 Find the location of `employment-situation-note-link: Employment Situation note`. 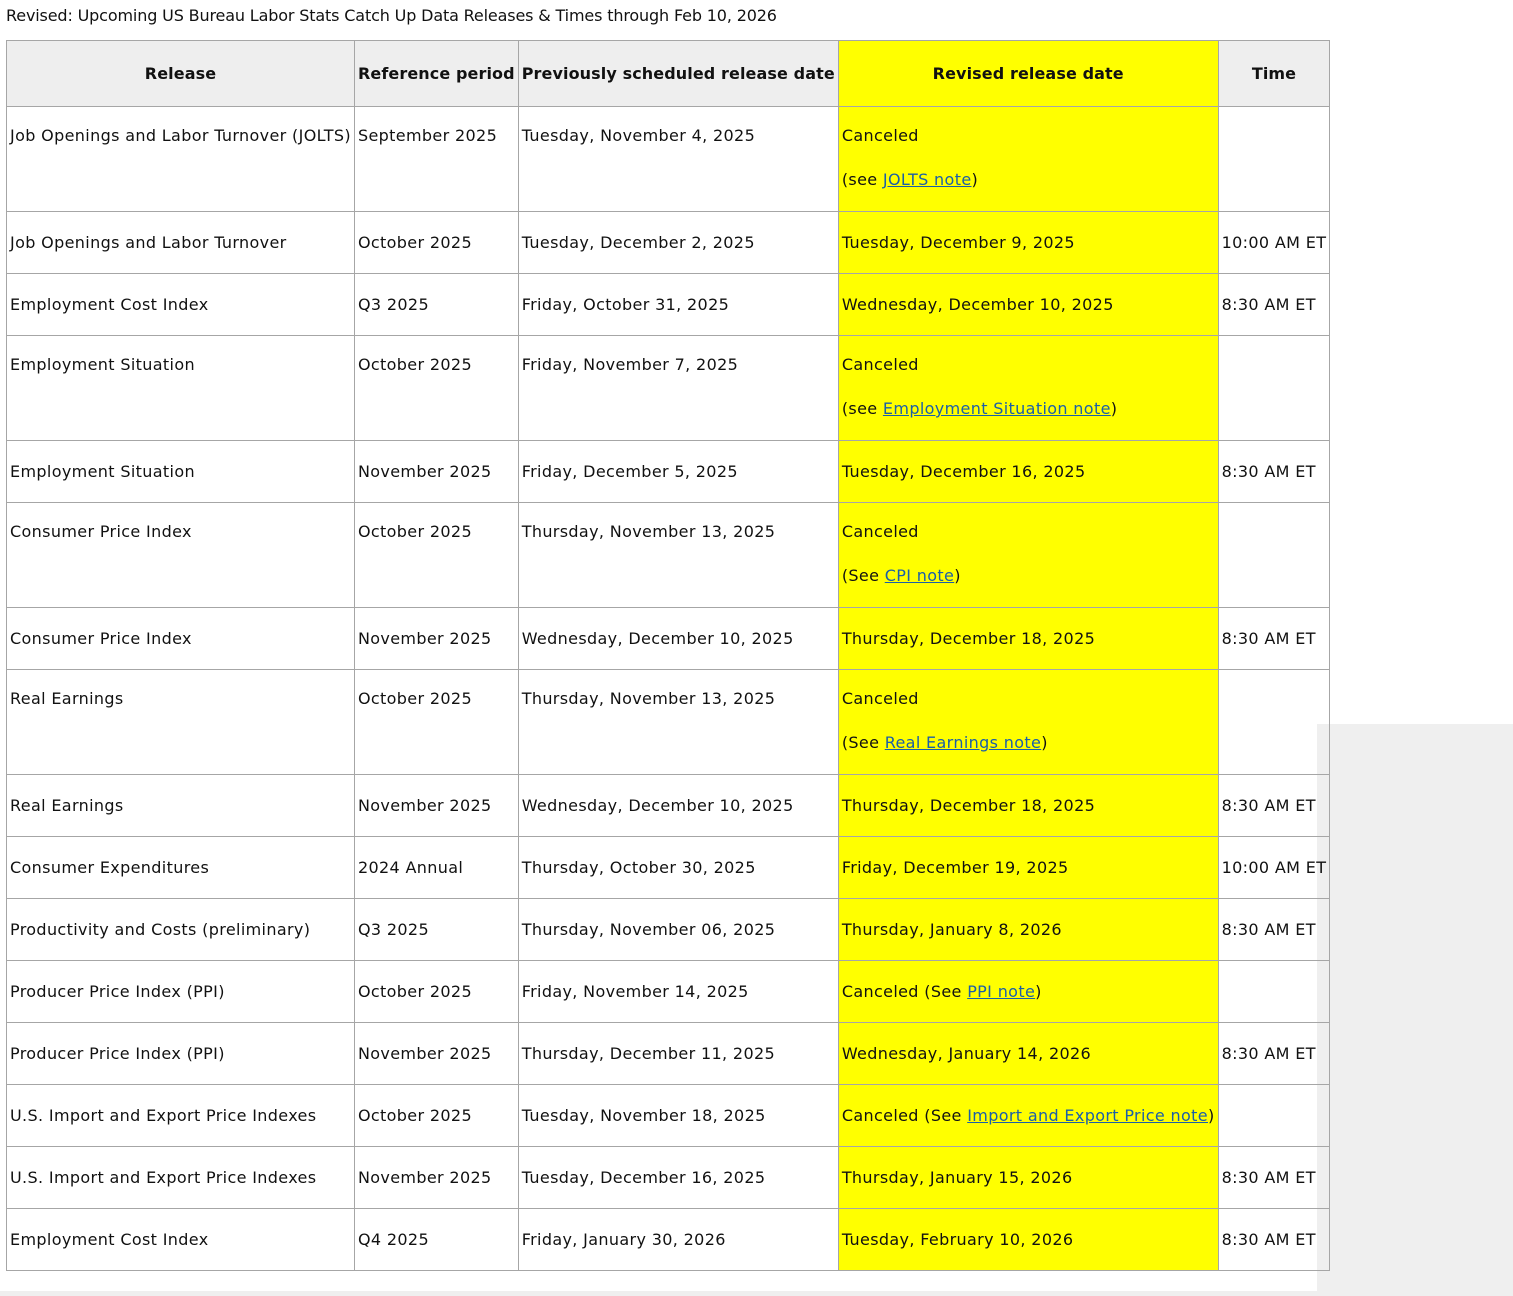

employment-situation-note-link: Employment Situation note is located at coordinates (997, 408).